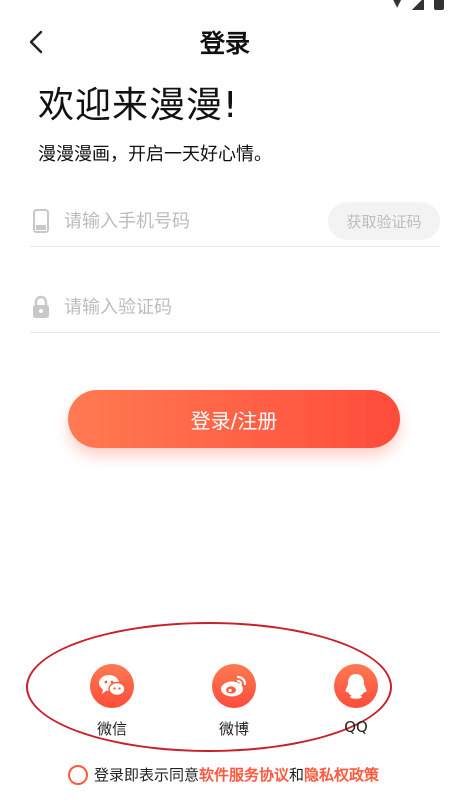  Describe the element at coordinates (41, 307) in the screenshot. I see `lock-icon` at that location.